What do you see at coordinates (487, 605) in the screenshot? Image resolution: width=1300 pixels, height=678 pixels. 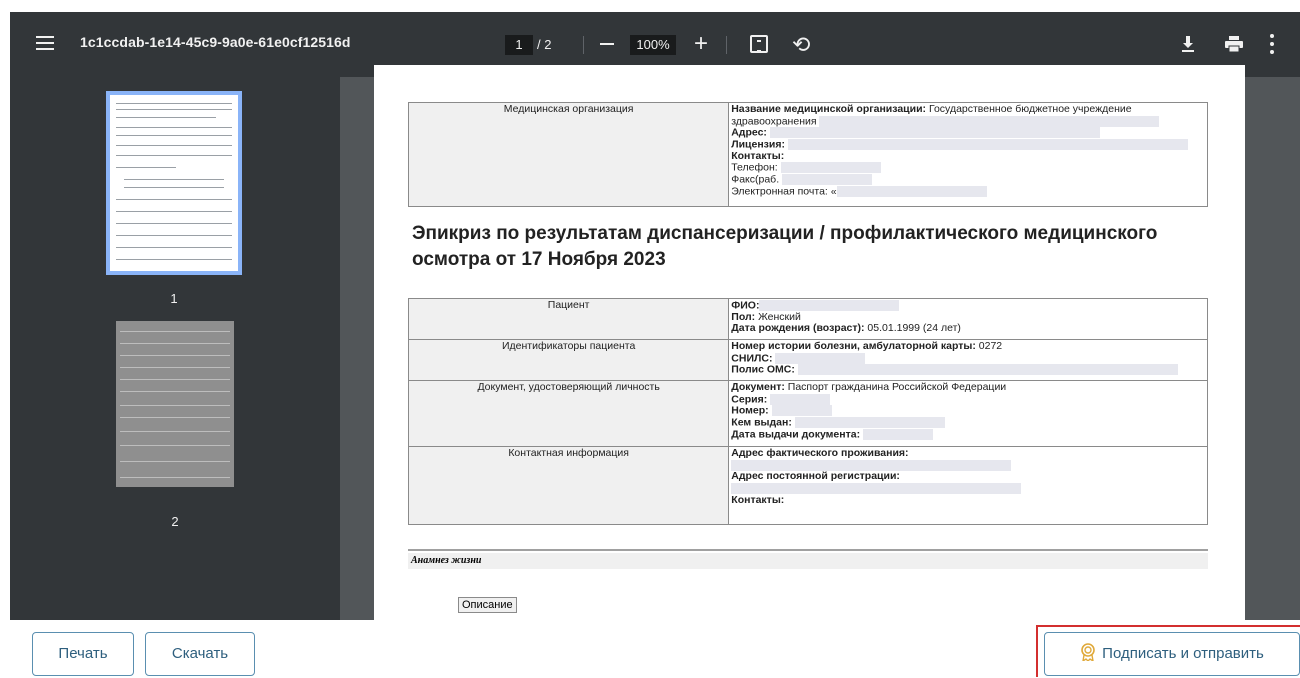 I see `description-header: Описание` at bounding box center [487, 605].